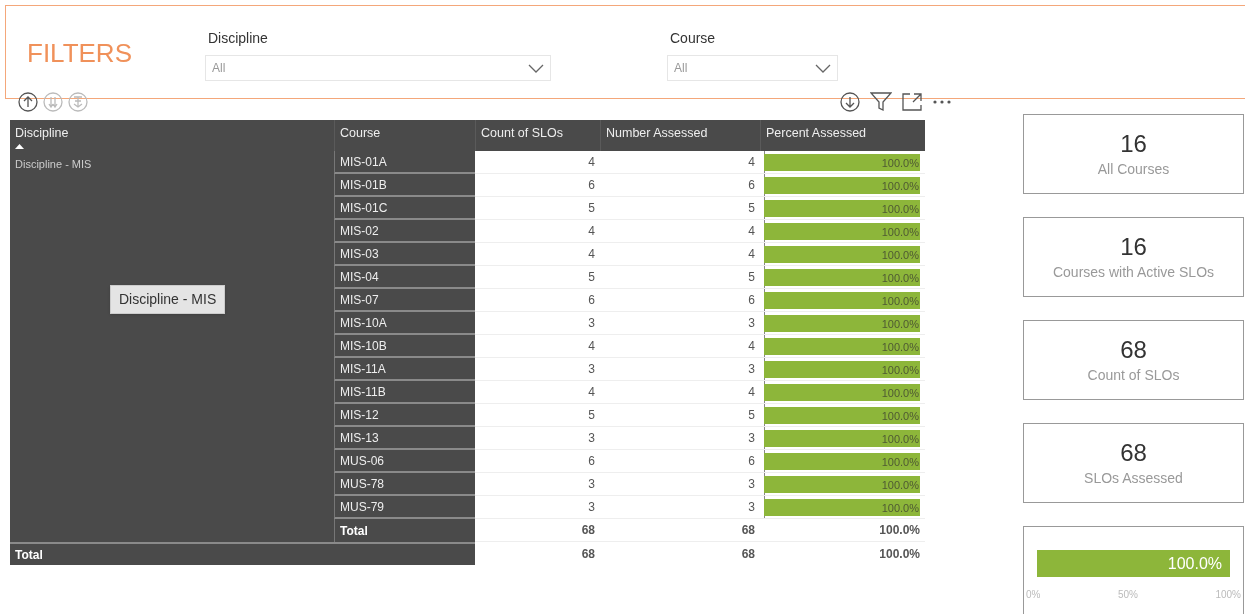  Describe the element at coordinates (404, 135) in the screenshot. I see `column-header: Course` at that location.